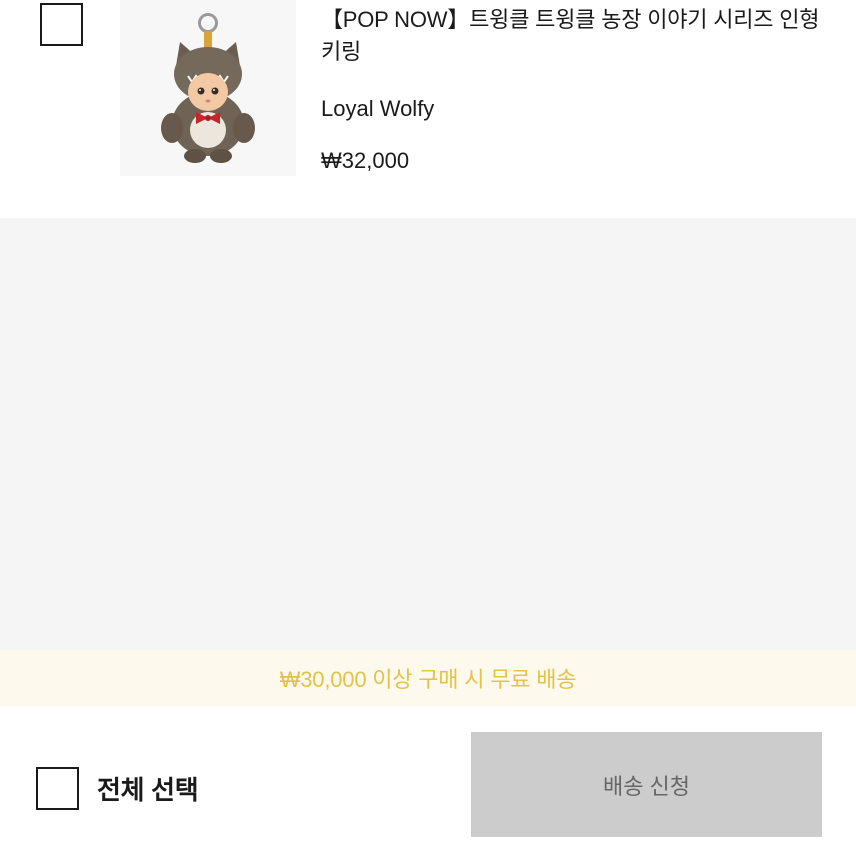  Describe the element at coordinates (428, 678) in the screenshot. I see `free-shipping-notice: ₩30,000 이상 구매 시 무료 배송` at that location.